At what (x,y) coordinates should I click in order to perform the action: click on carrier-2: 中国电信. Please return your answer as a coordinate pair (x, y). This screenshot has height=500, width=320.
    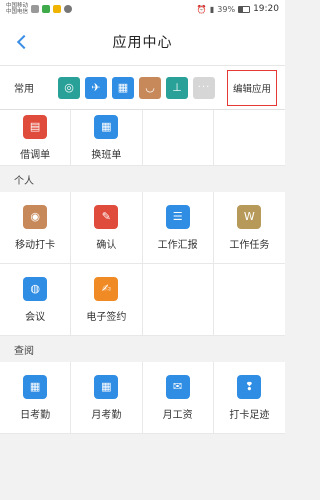
    Looking at the image, I should click on (17, 12).